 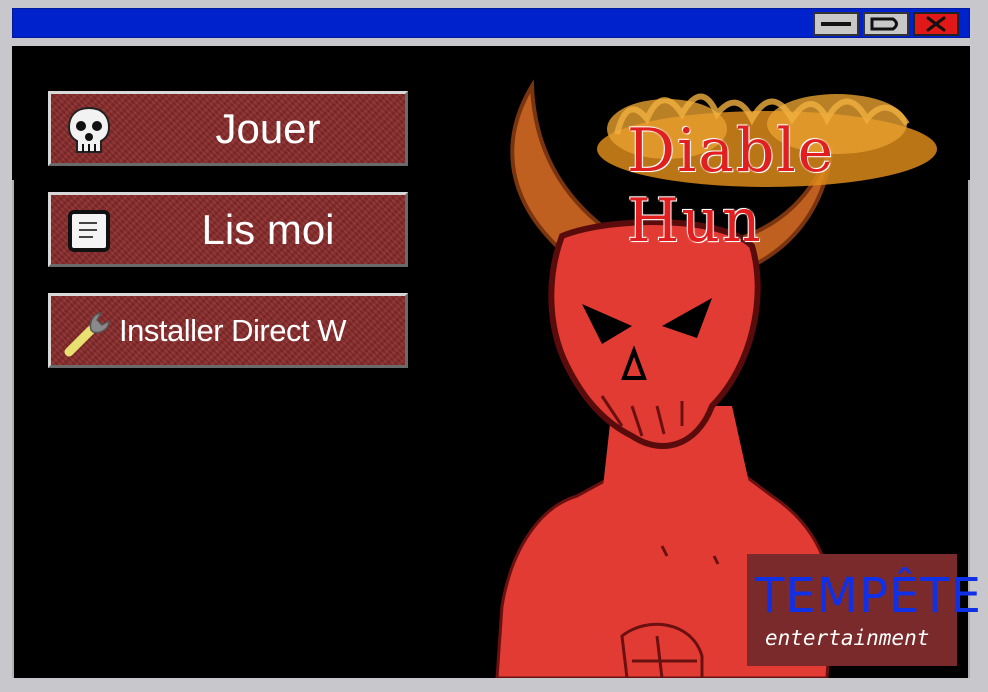 I want to click on play-button: Jouer, so click(x=228, y=128).